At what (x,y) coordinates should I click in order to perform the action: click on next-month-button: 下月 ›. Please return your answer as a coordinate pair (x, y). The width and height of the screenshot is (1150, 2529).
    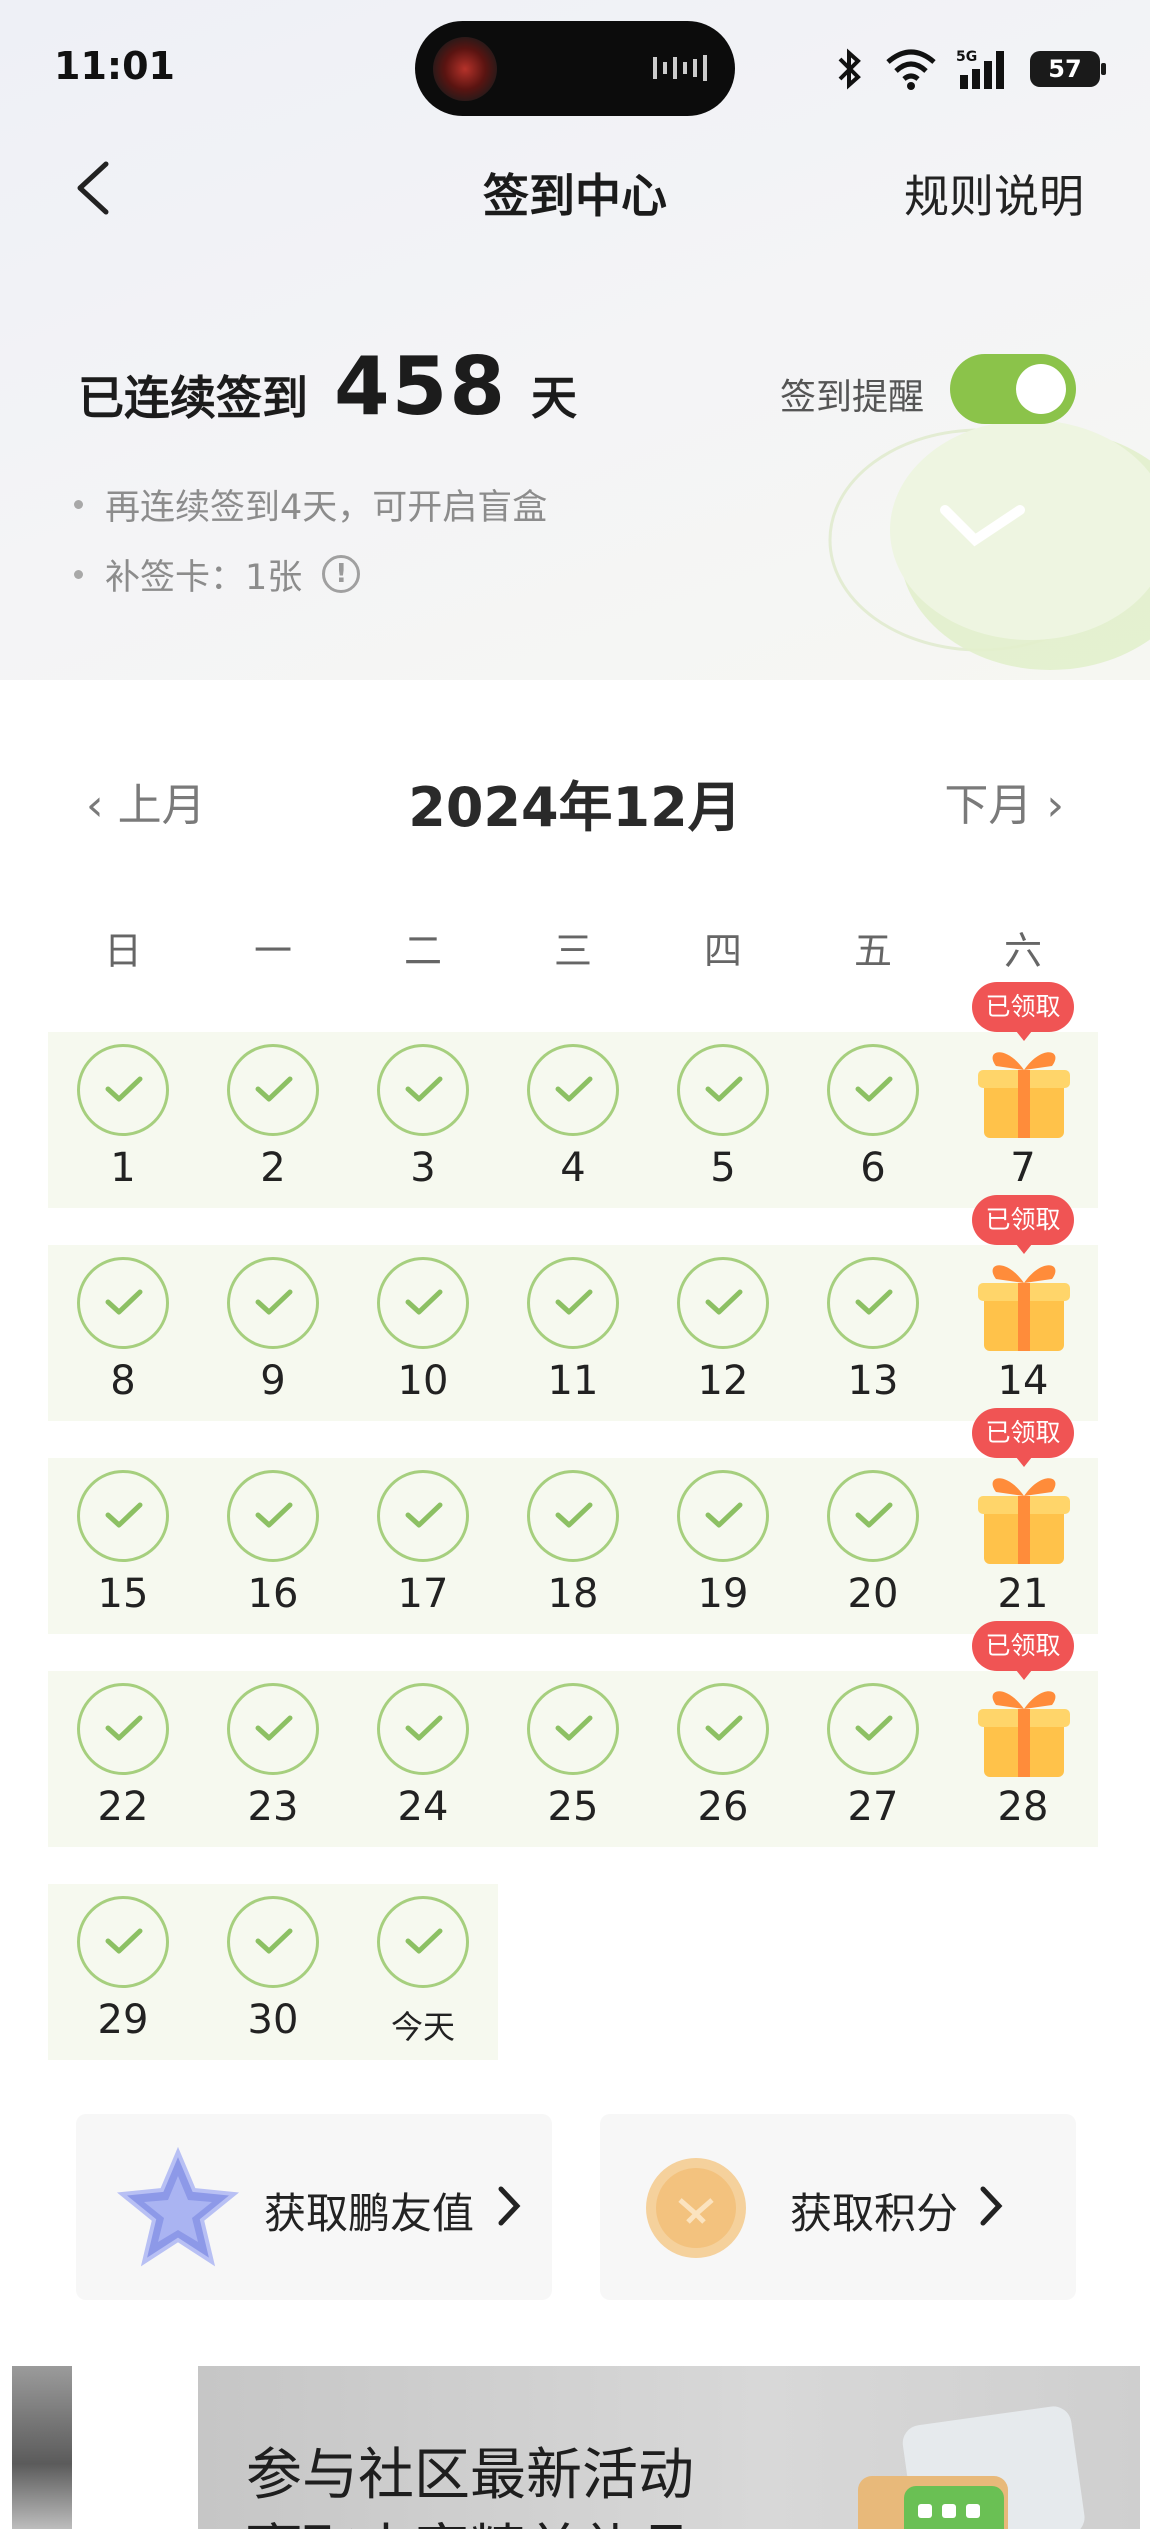
    Looking at the image, I should click on (1004, 801).